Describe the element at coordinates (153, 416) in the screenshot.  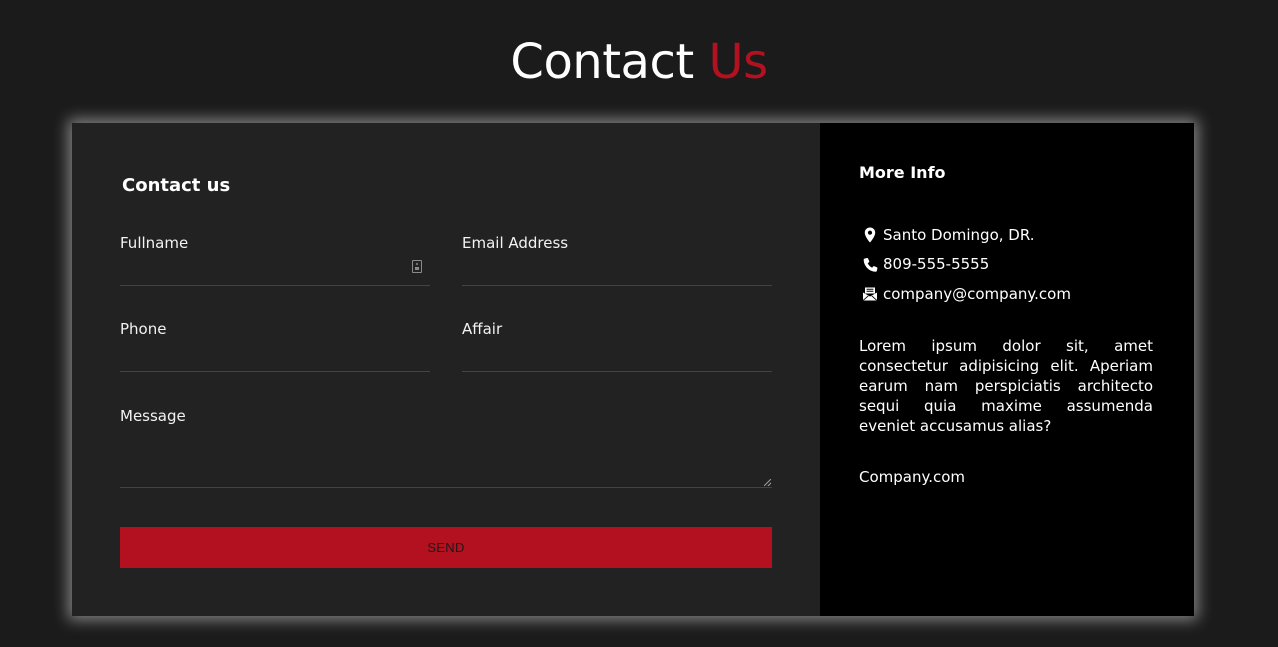
I see `message-label: Message` at that location.